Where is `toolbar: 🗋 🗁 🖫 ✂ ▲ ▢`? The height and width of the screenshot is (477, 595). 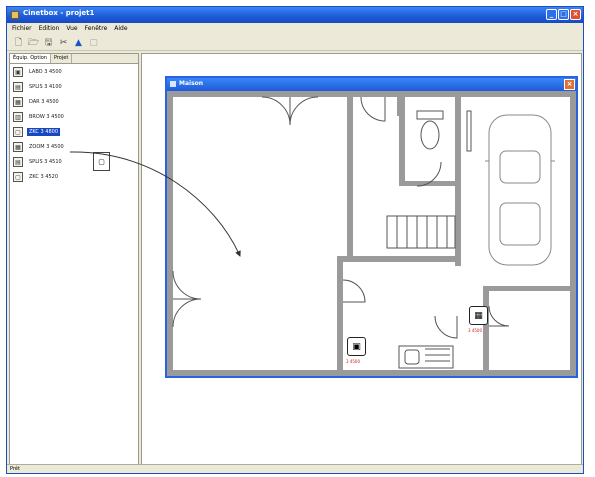
toolbar: 🗋 🗁 🖫 ✂ ▲ ▢ is located at coordinates (295, 43).